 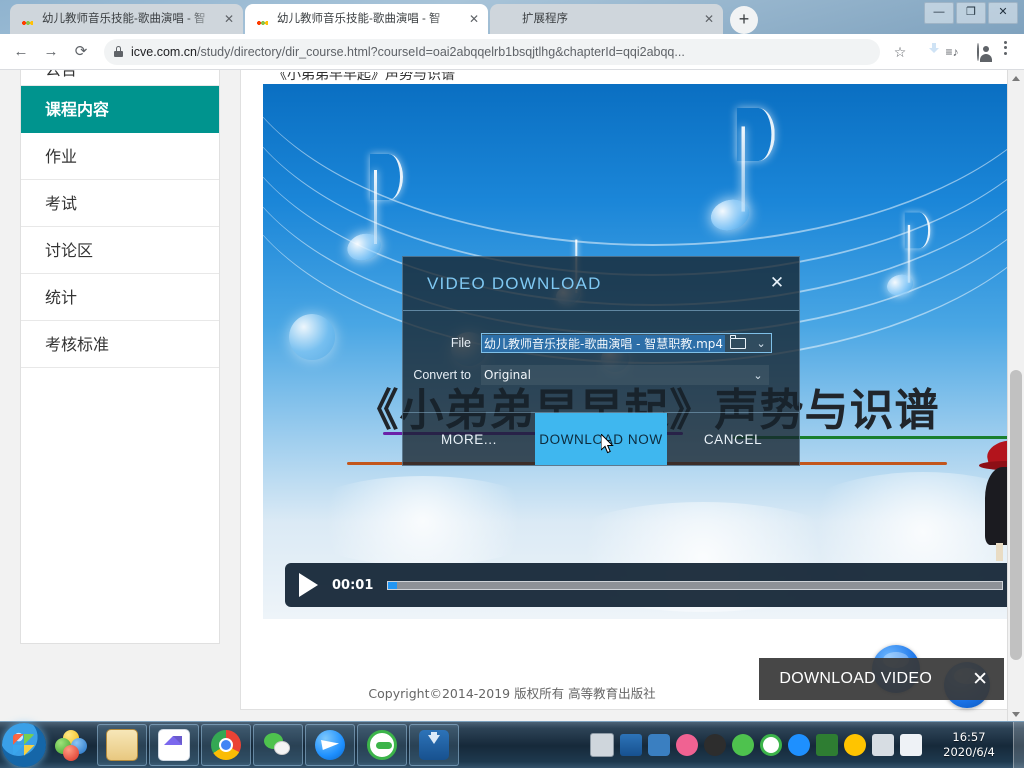 I want to click on video-progress-bar, so click(x=695, y=585).